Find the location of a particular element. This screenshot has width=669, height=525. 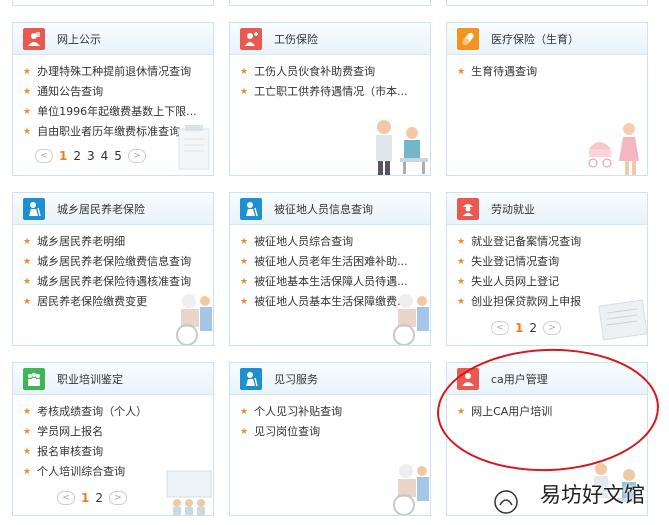

card-header: 网上公示 is located at coordinates (113, 39).